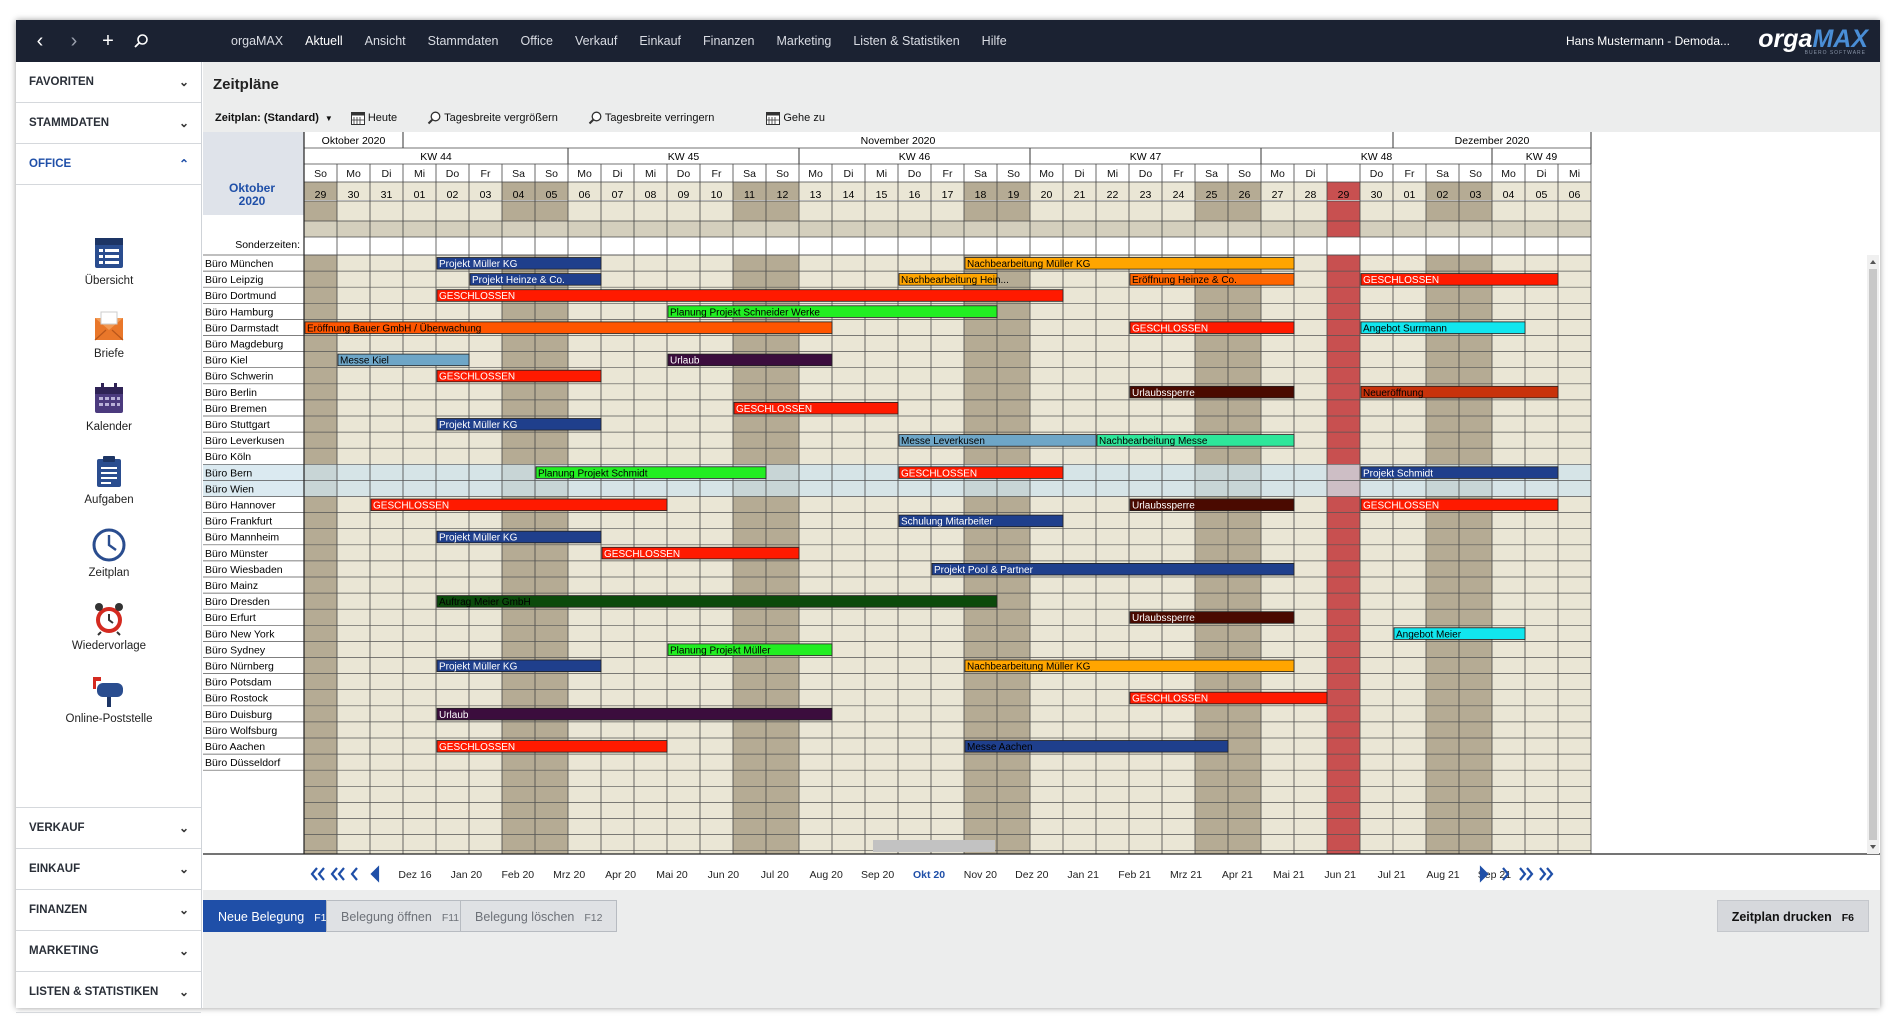  I want to click on row-label: Büro Kiel, so click(226, 361).